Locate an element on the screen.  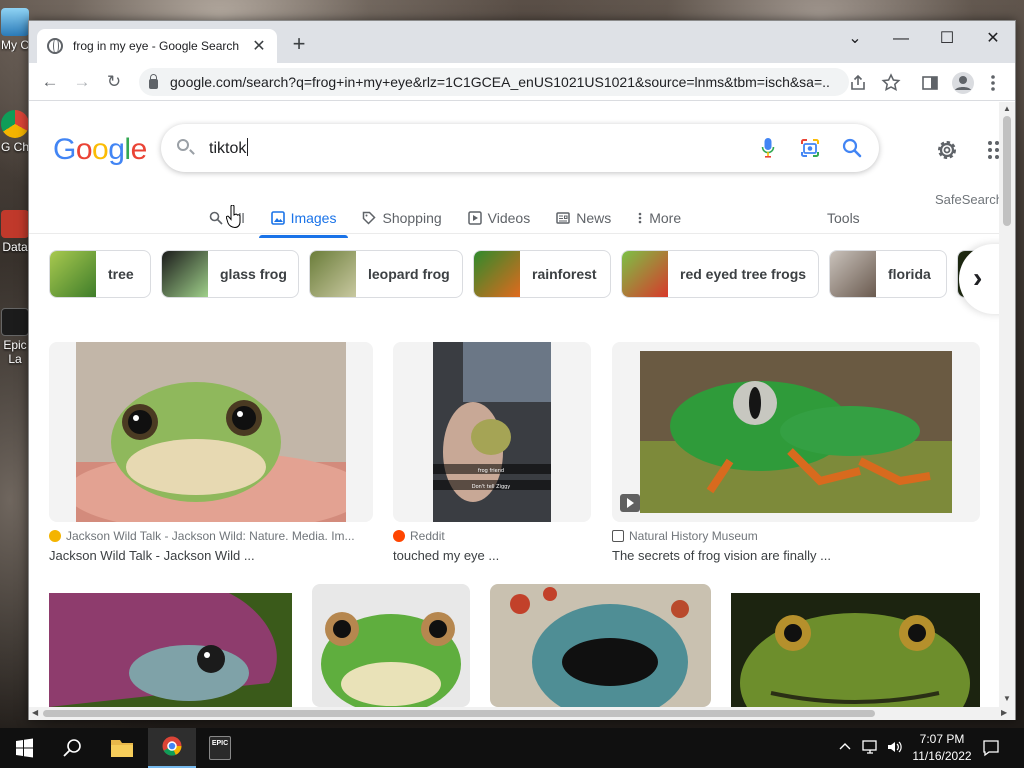
tab-google-search: frog in my eye - Google Search ✕ is located at coordinates (157, 46).